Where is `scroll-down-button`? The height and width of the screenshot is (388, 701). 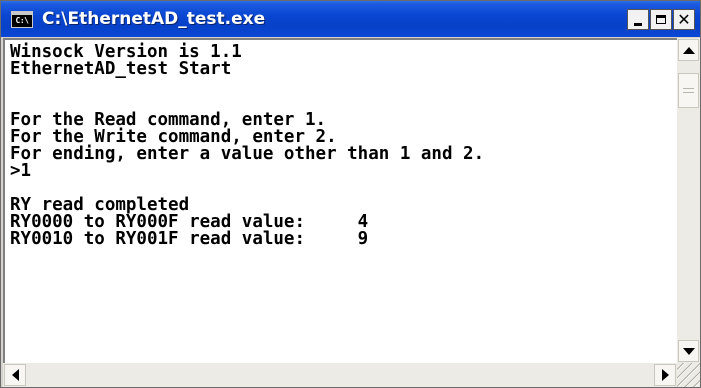 scroll-down-button is located at coordinates (688, 351).